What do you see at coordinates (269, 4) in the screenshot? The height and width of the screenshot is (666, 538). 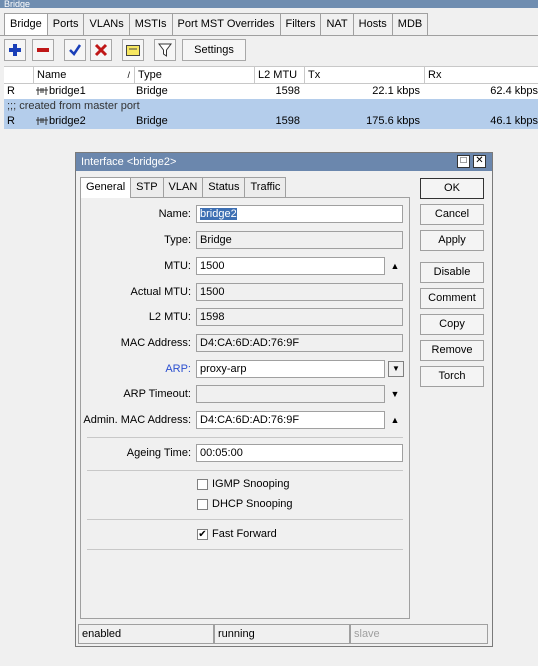 I see `window-title: Bridge` at bounding box center [269, 4].